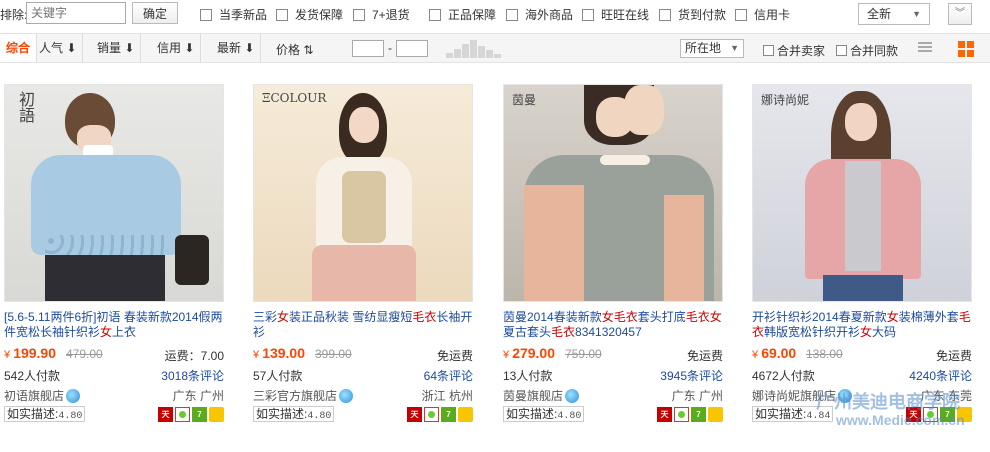 The width and height of the screenshot is (990, 452). I want to click on chevron-down-icon: ▼, so click(734, 48).